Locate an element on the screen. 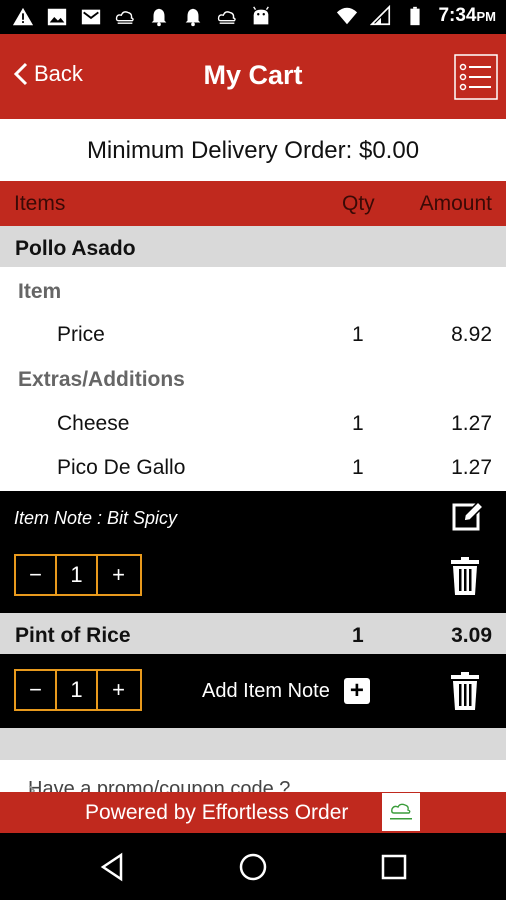 This screenshot has width=506, height=900. mail-icon is located at coordinates (91, 17).